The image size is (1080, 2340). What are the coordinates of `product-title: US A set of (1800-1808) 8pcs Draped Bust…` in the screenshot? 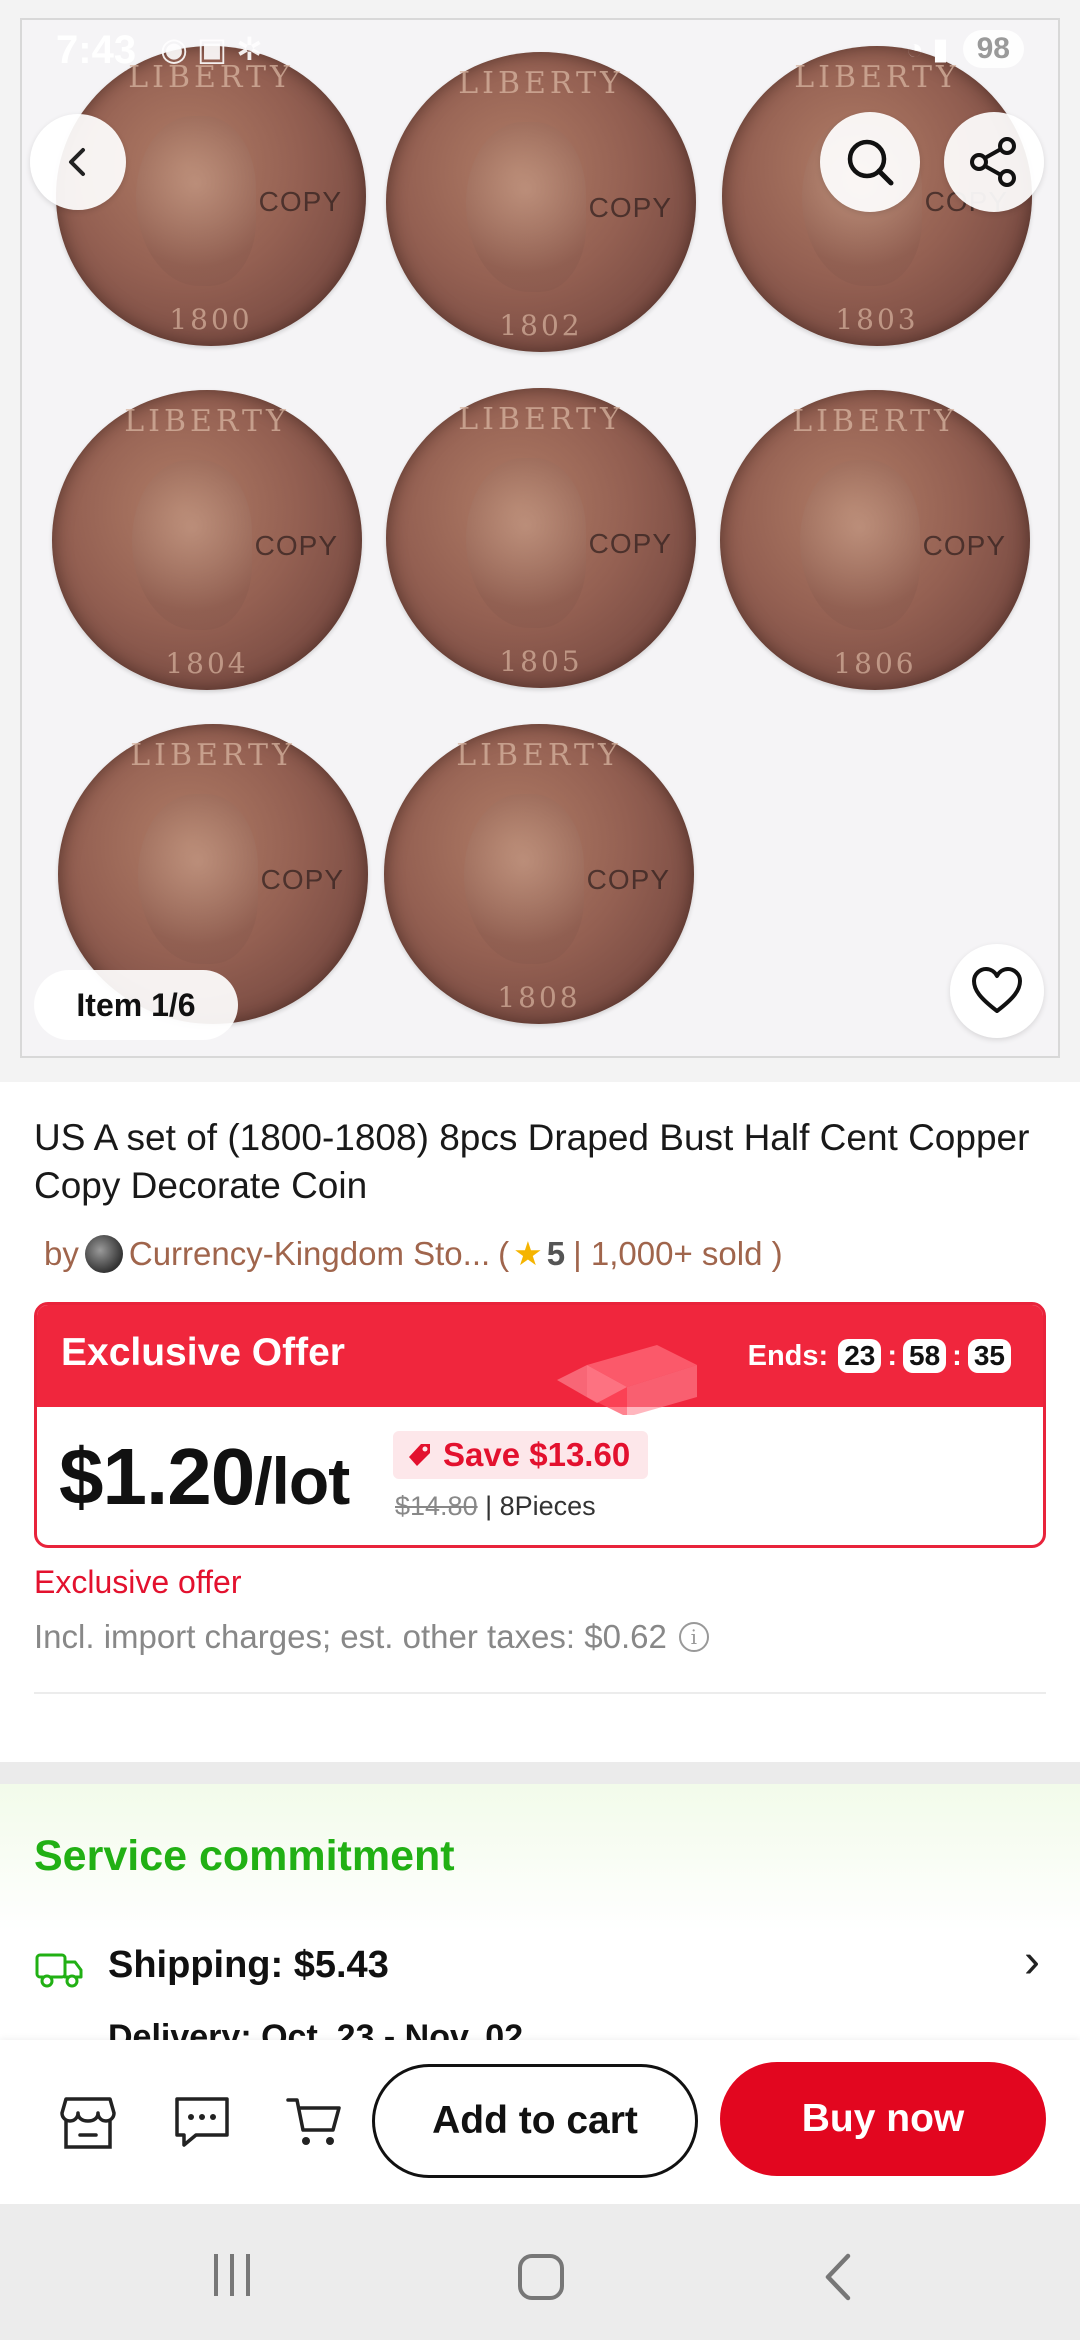 It's located at (532, 1161).